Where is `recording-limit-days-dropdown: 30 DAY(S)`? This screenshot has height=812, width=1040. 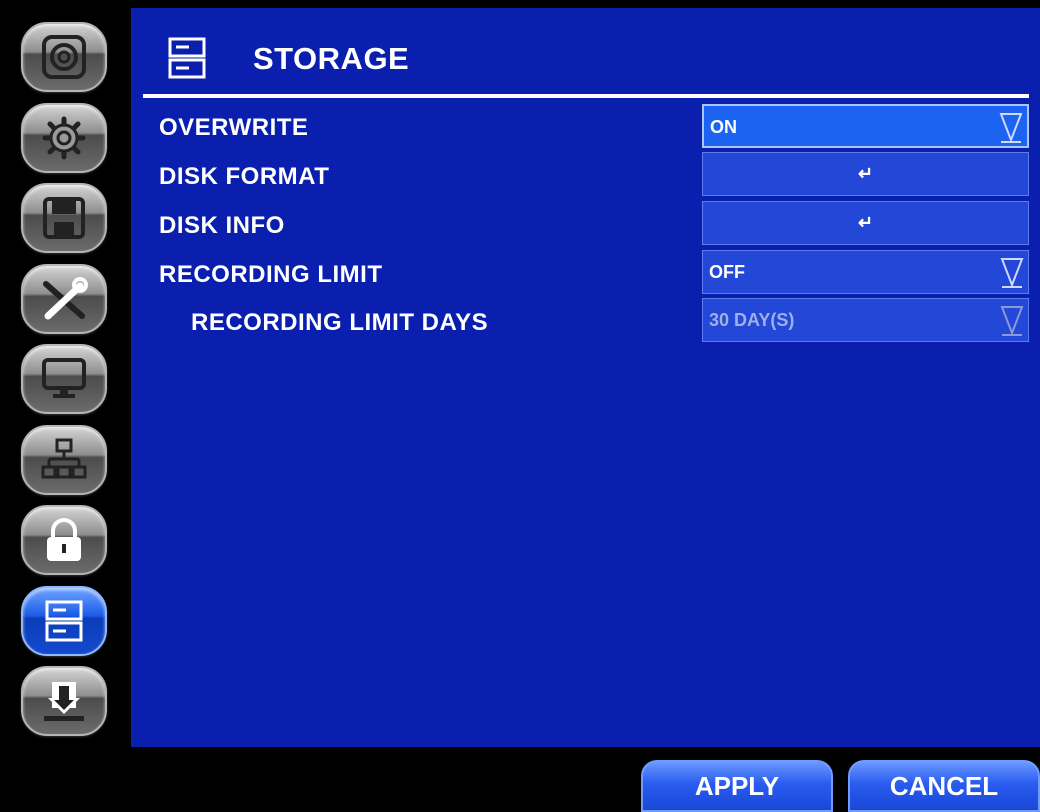
recording-limit-days-dropdown: 30 DAY(S) is located at coordinates (865, 320).